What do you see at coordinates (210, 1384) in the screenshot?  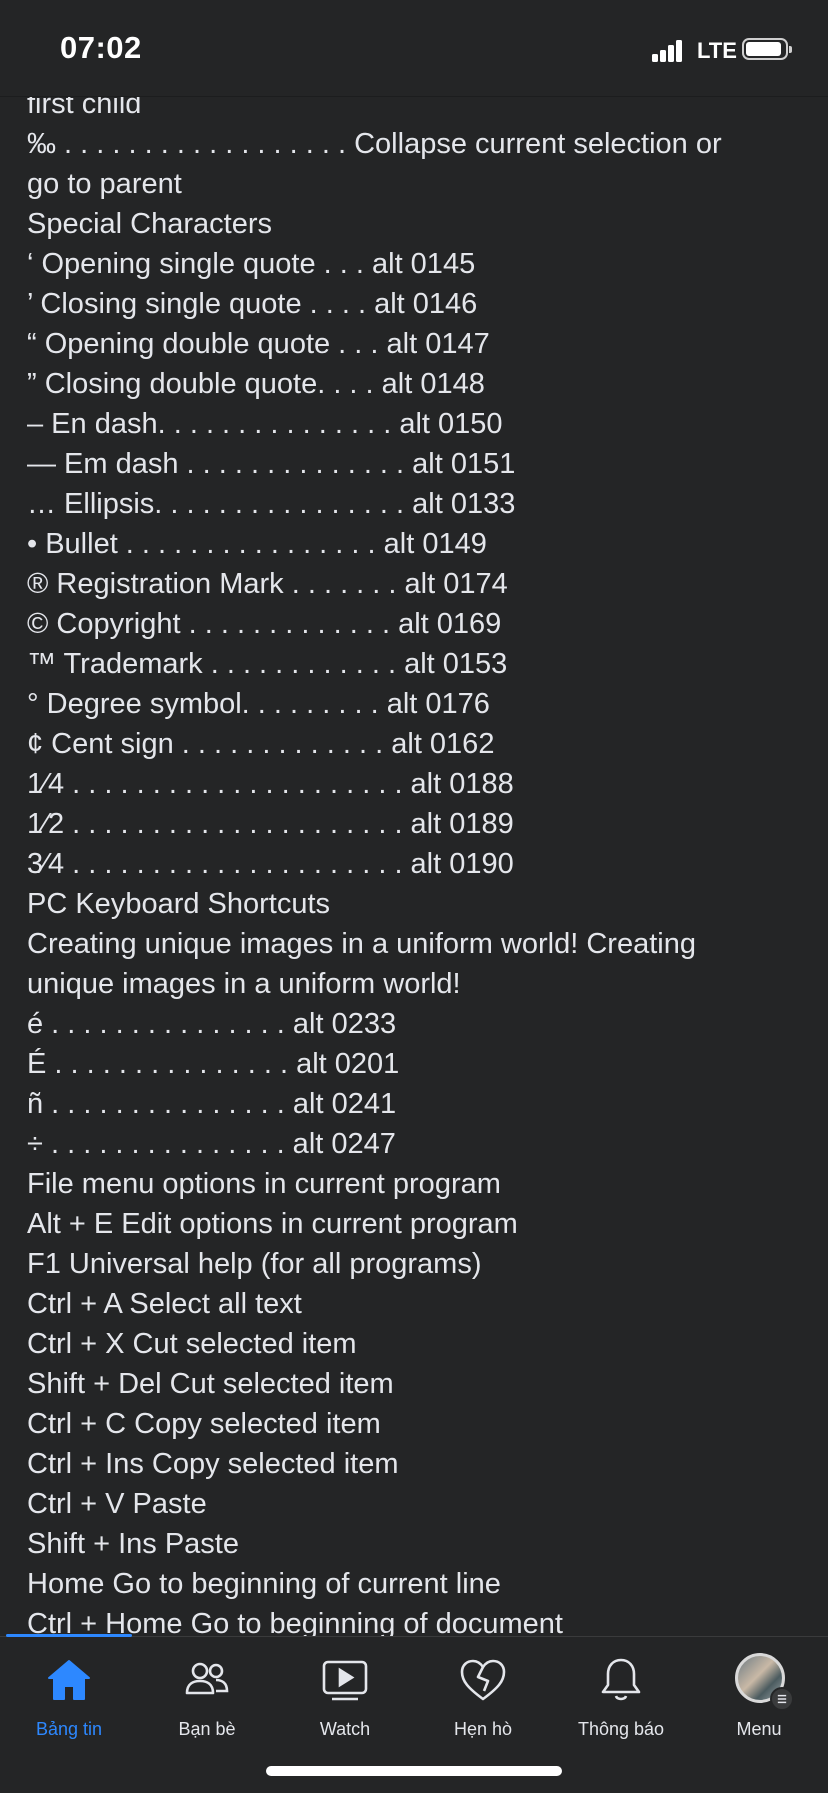 I see `text-line: Shift + Del Cut selected item` at bounding box center [210, 1384].